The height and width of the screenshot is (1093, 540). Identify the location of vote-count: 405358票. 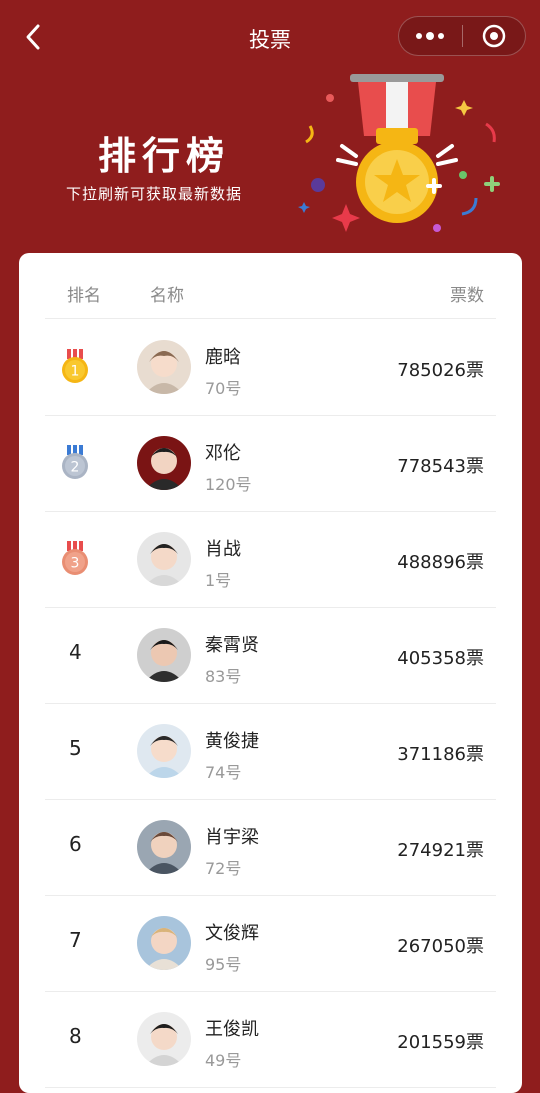
(440, 658).